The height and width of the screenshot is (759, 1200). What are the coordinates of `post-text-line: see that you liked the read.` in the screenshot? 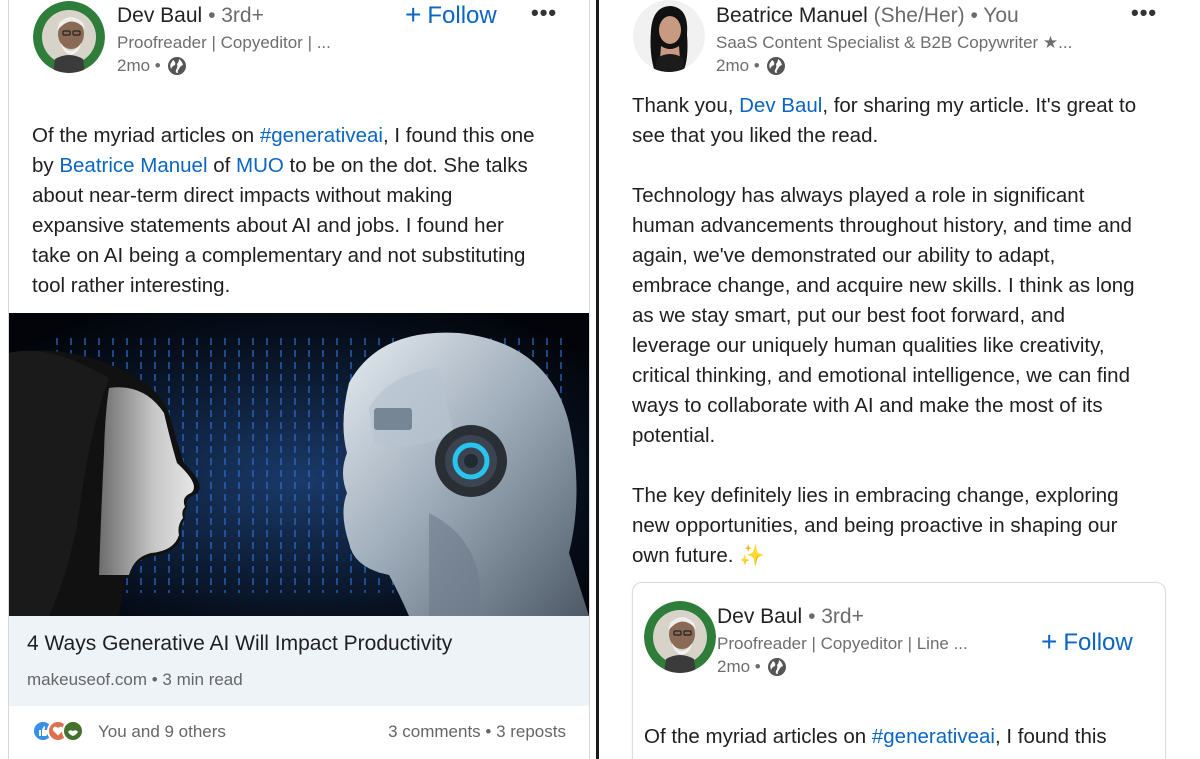 It's located at (912, 136).